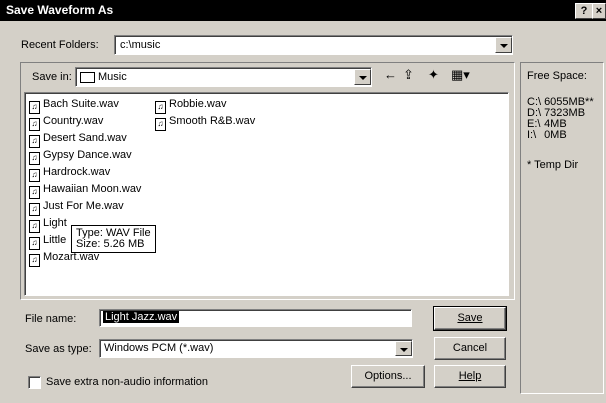 The image size is (606, 403). Describe the element at coordinates (547, 135) in the screenshot. I see `drive-row: I:\ 0MB` at that location.